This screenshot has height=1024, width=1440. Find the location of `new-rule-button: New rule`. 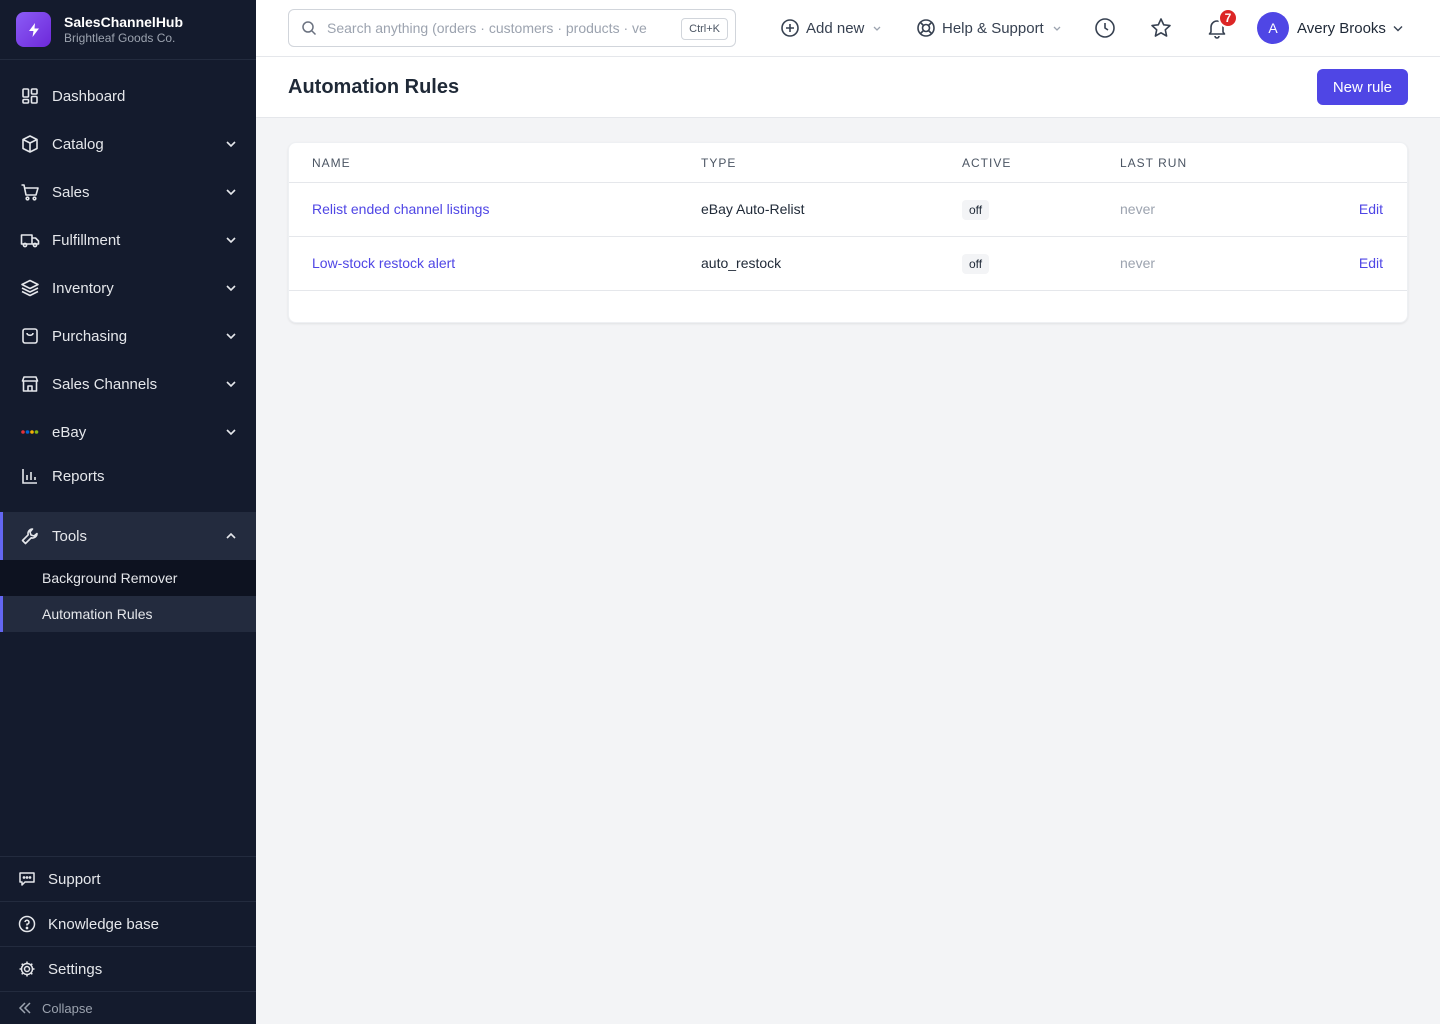

new-rule-button: New rule is located at coordinates (1362, 87).